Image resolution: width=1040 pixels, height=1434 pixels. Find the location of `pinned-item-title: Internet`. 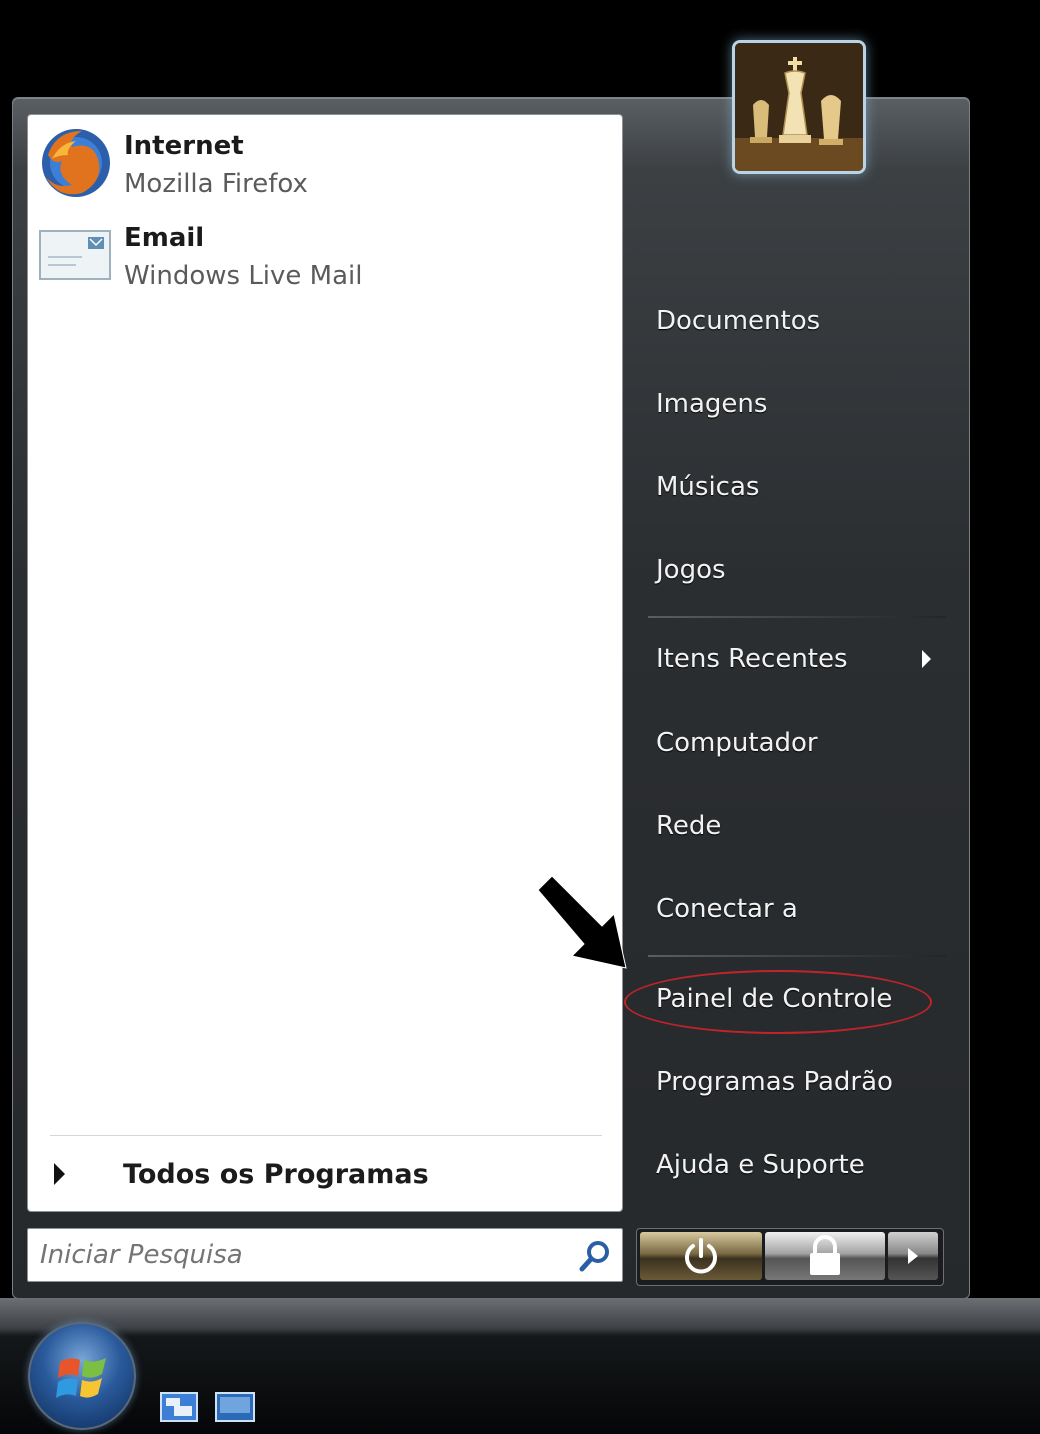

pinned-item-title: Internet is located at coordinates (184, 146).